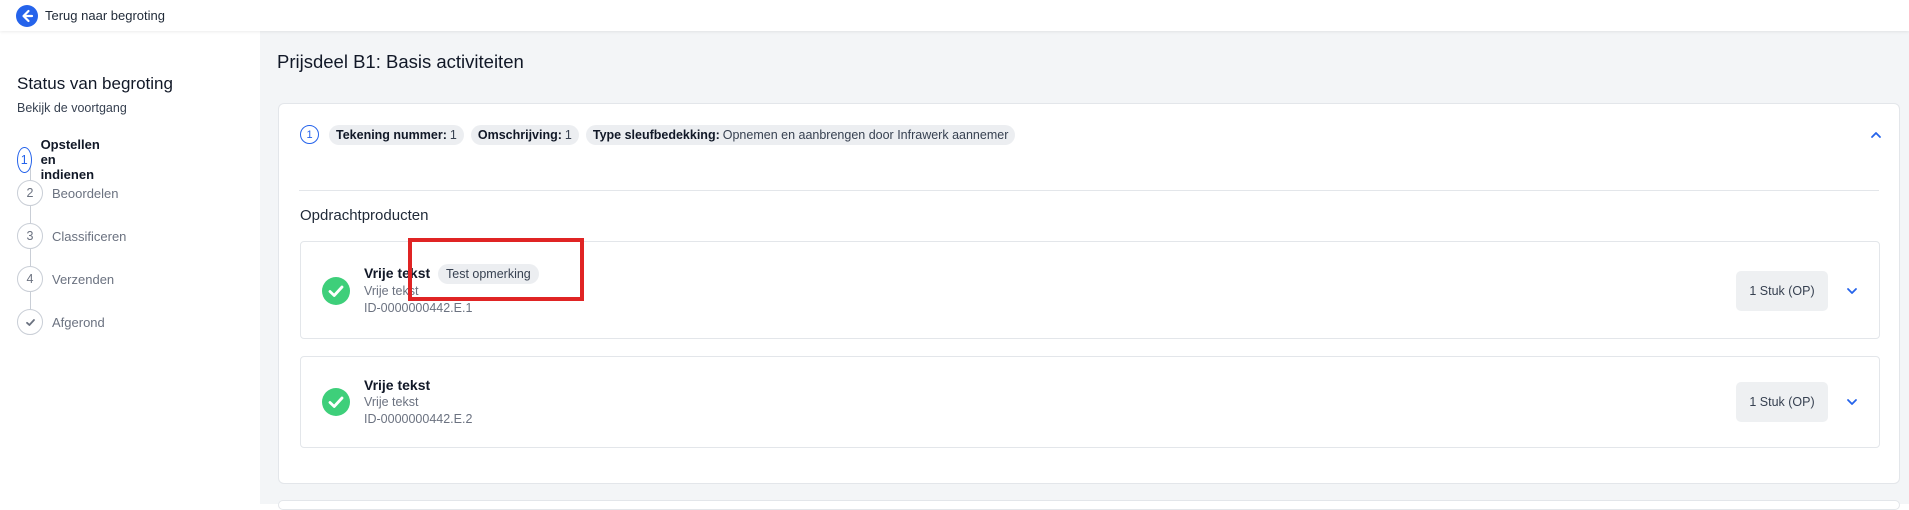  Describe the element at coordinates (27, 15) in the screenshot. I see `arrow-left-circle-icon` at that location.